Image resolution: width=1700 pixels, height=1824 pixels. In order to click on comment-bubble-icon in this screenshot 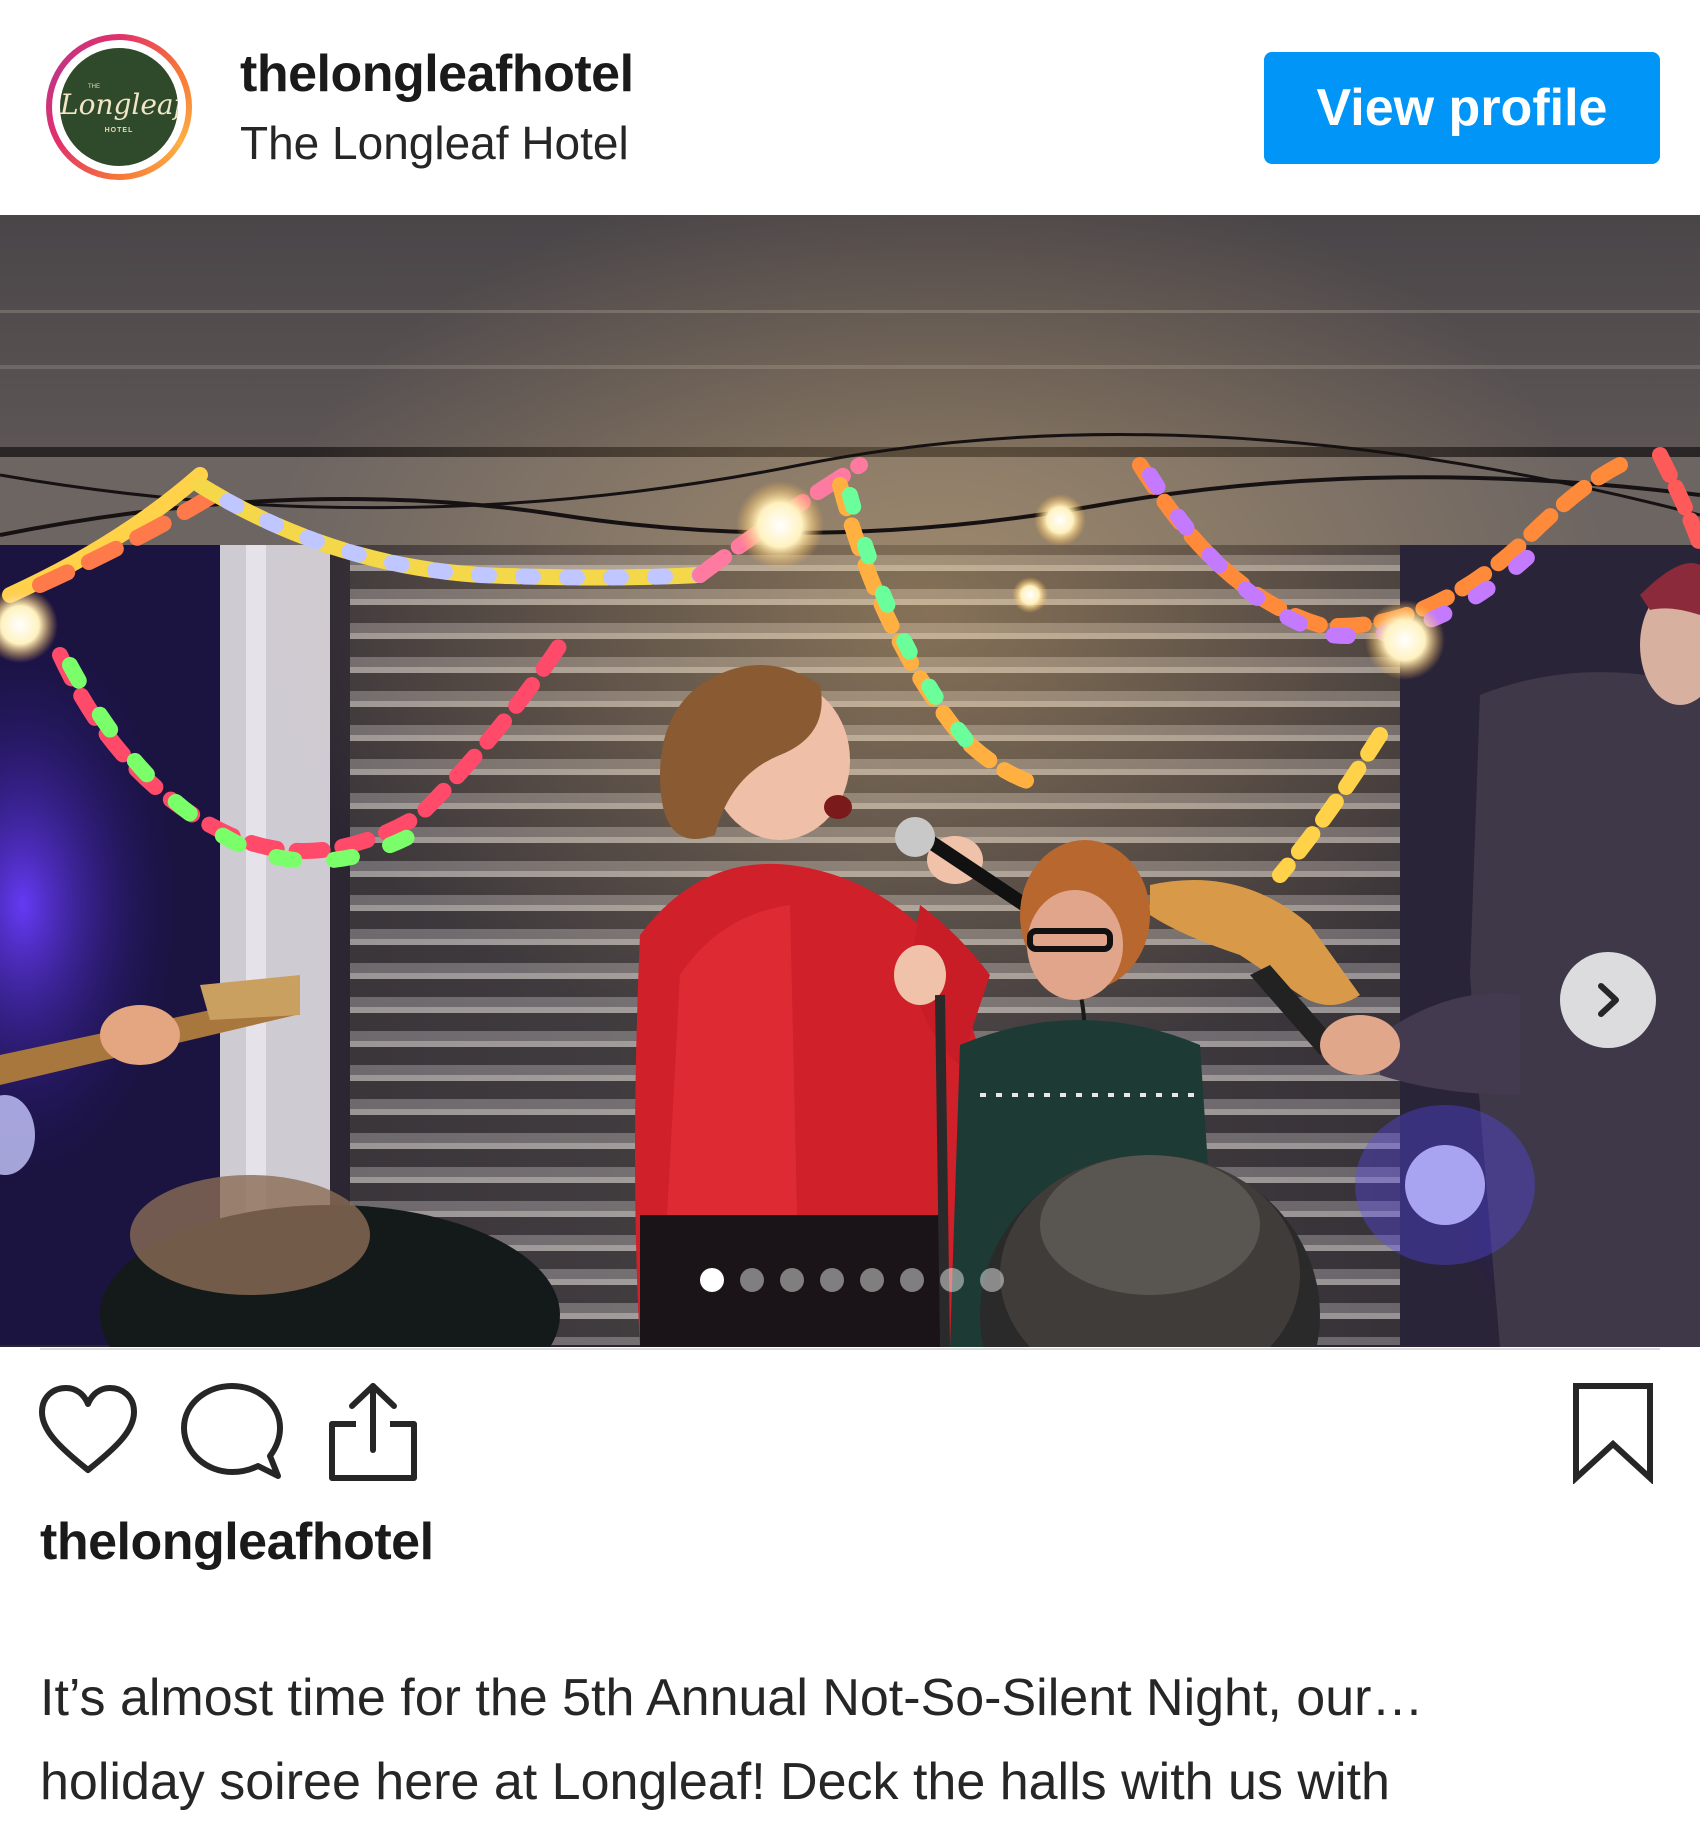, I will do `click(232, 1431)`.